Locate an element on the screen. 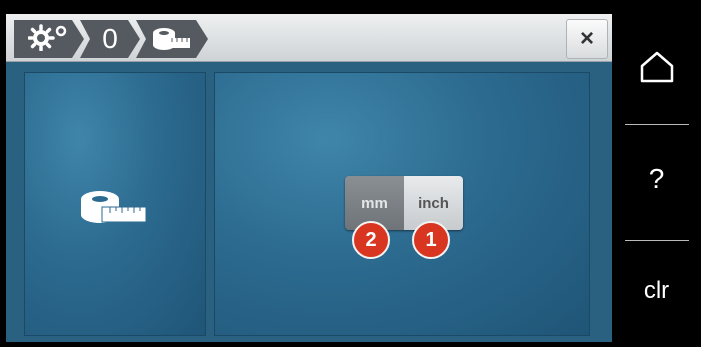 This screenshot has width=701, height=347. breadcrumb-measurement is located at coordinates (172, 39).